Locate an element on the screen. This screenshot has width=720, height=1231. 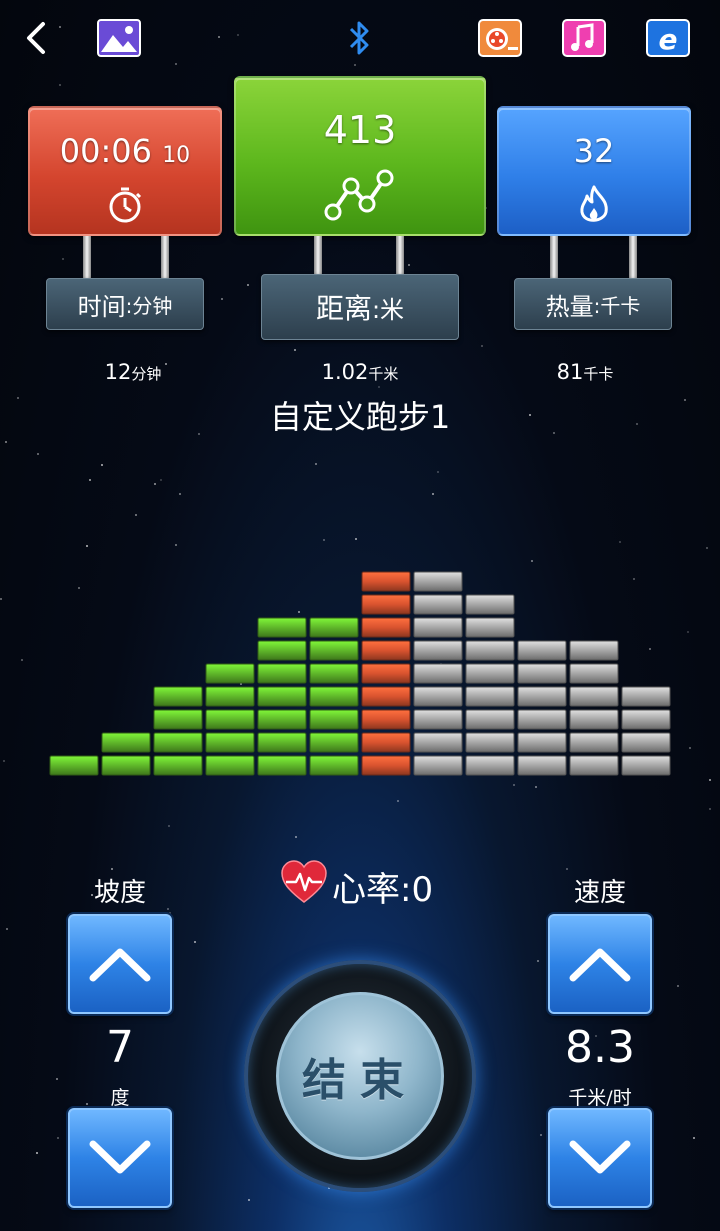
video-icon is located at coordinates (500, 38).